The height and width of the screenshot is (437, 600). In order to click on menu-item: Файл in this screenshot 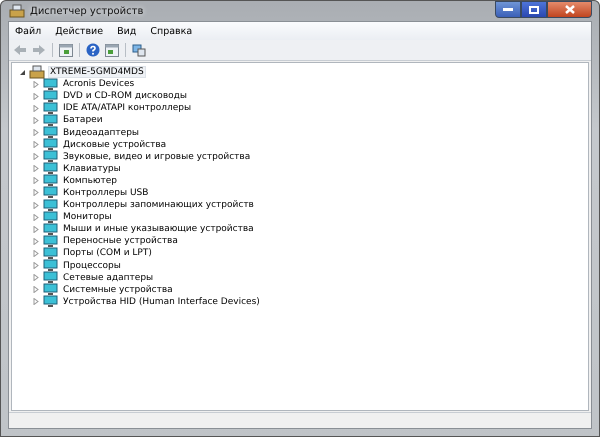, I will do `click(28, 31)`.